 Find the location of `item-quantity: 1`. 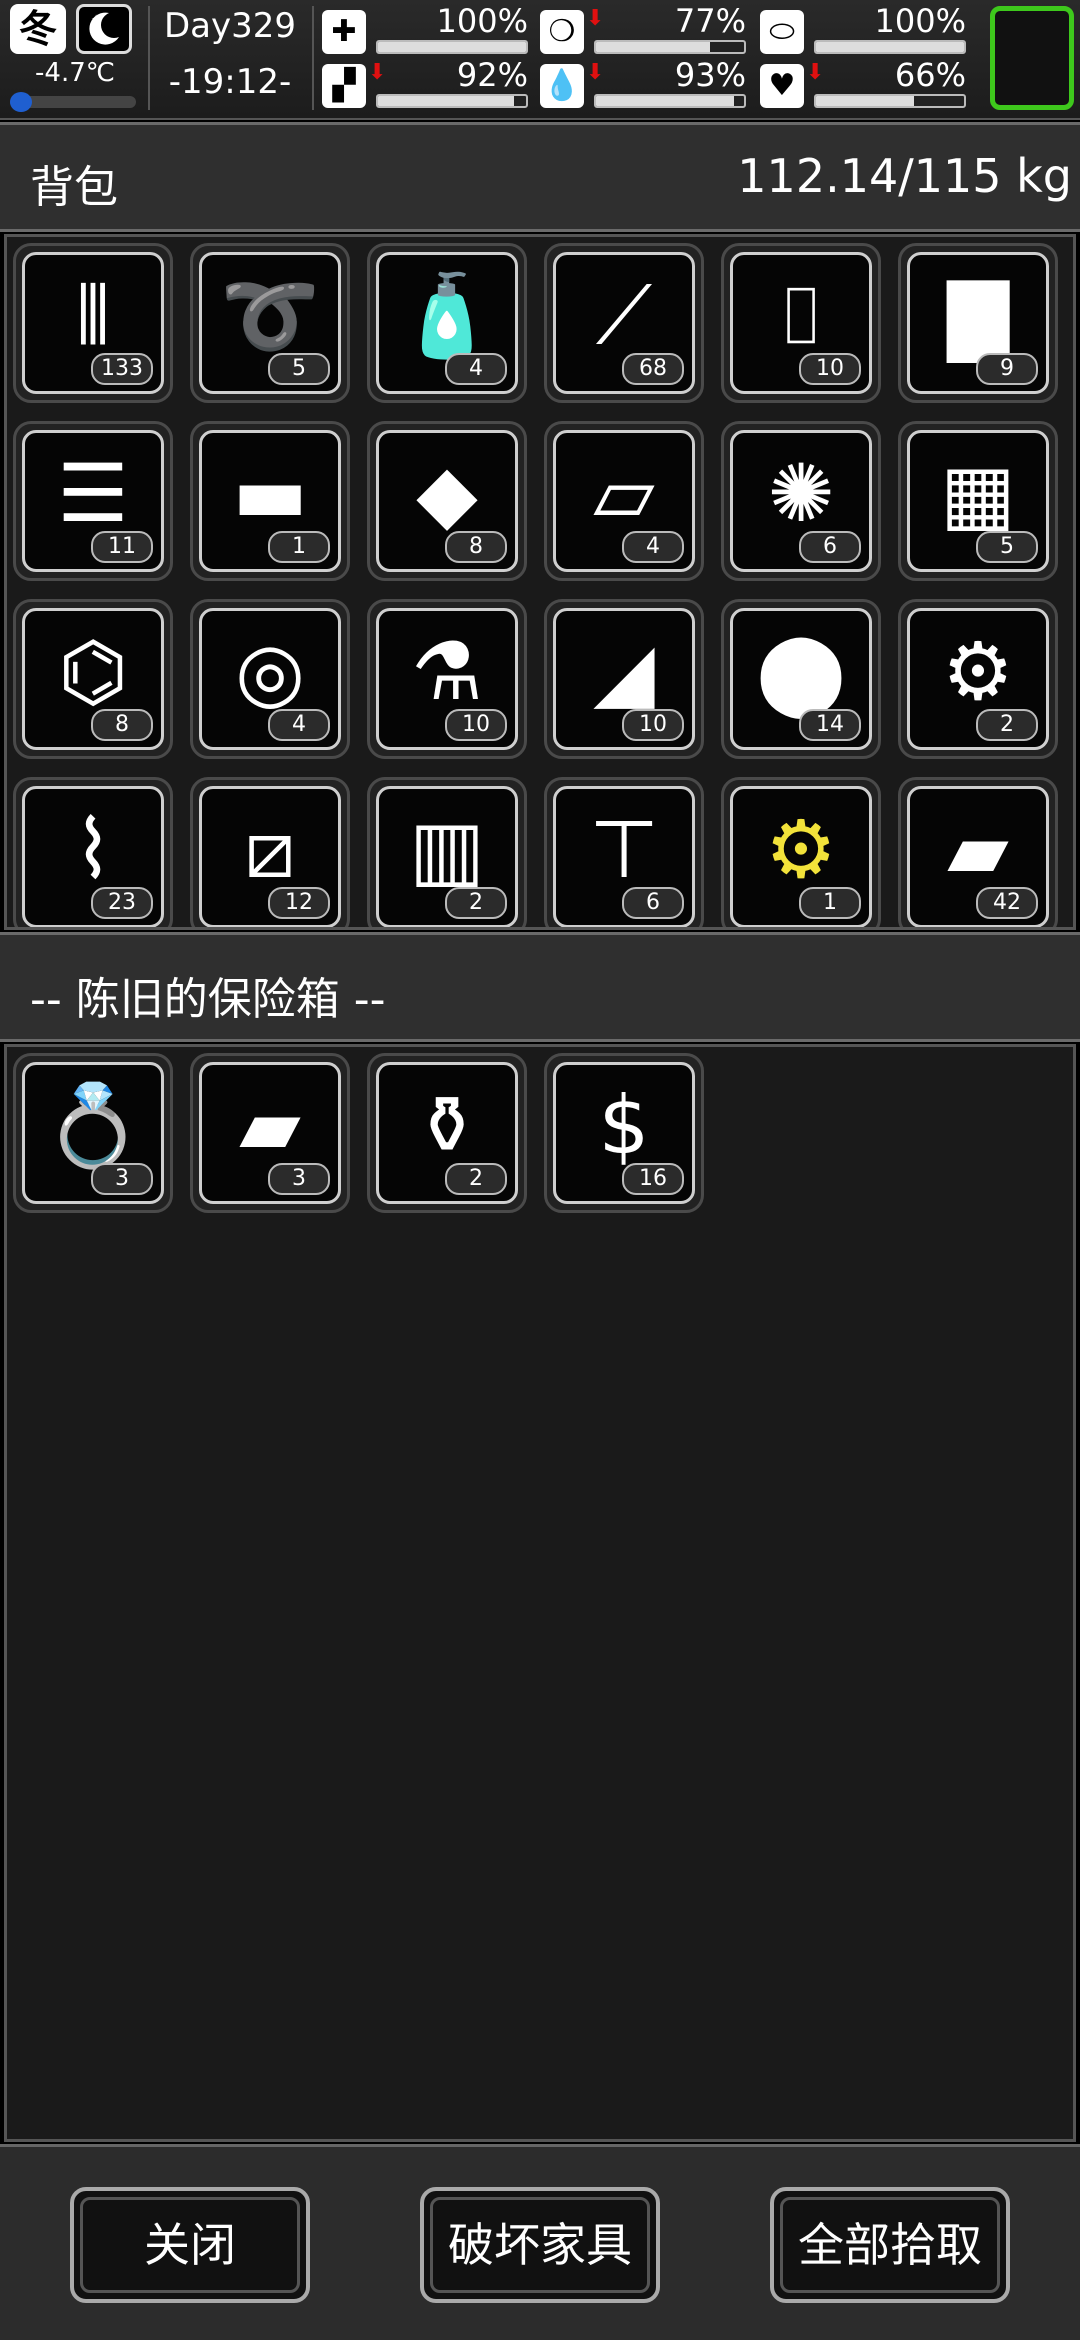

item-quantity: 1 is located at coordinates (299, 547).